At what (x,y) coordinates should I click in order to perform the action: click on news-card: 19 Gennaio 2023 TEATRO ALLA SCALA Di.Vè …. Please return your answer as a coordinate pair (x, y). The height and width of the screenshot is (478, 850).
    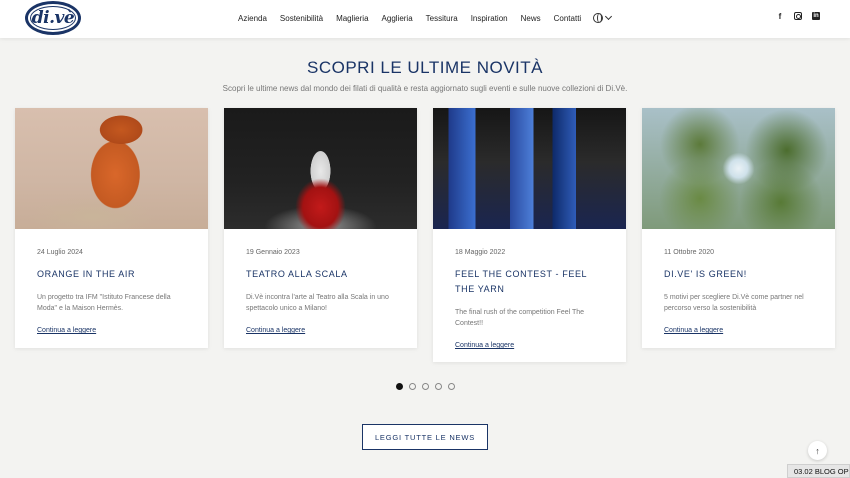
    Looking at the image, I should click on (320, 228).